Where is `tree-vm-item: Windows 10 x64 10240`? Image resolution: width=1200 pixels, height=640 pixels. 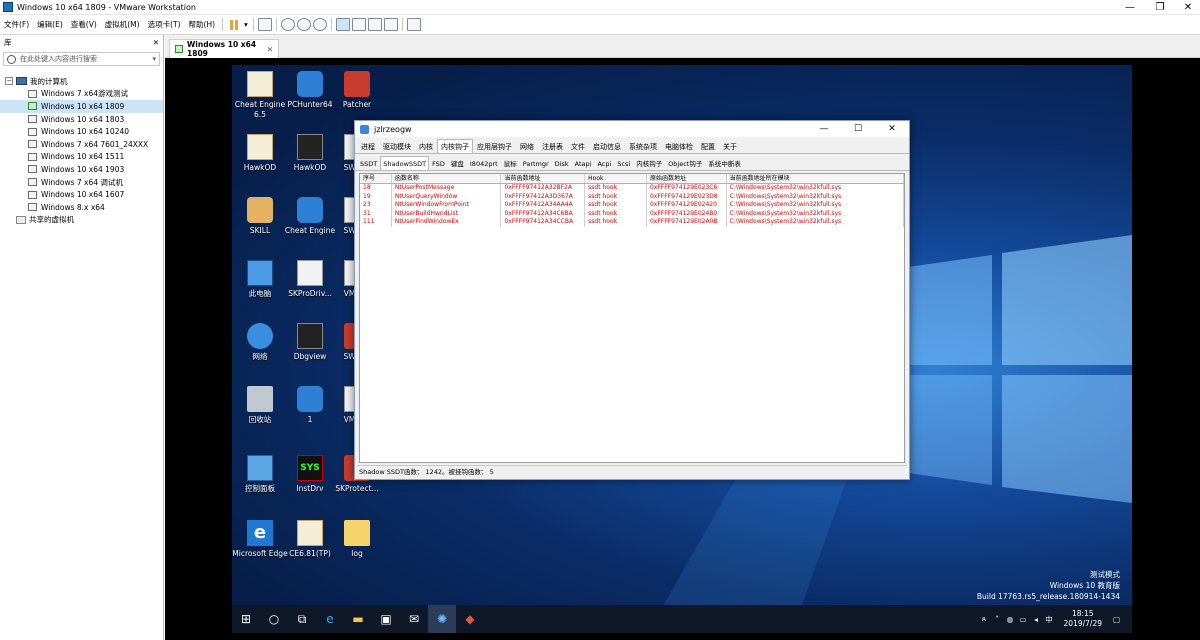 tree-vm-item: Windows 10 x64 10240 is located at coordinates (81, 131).